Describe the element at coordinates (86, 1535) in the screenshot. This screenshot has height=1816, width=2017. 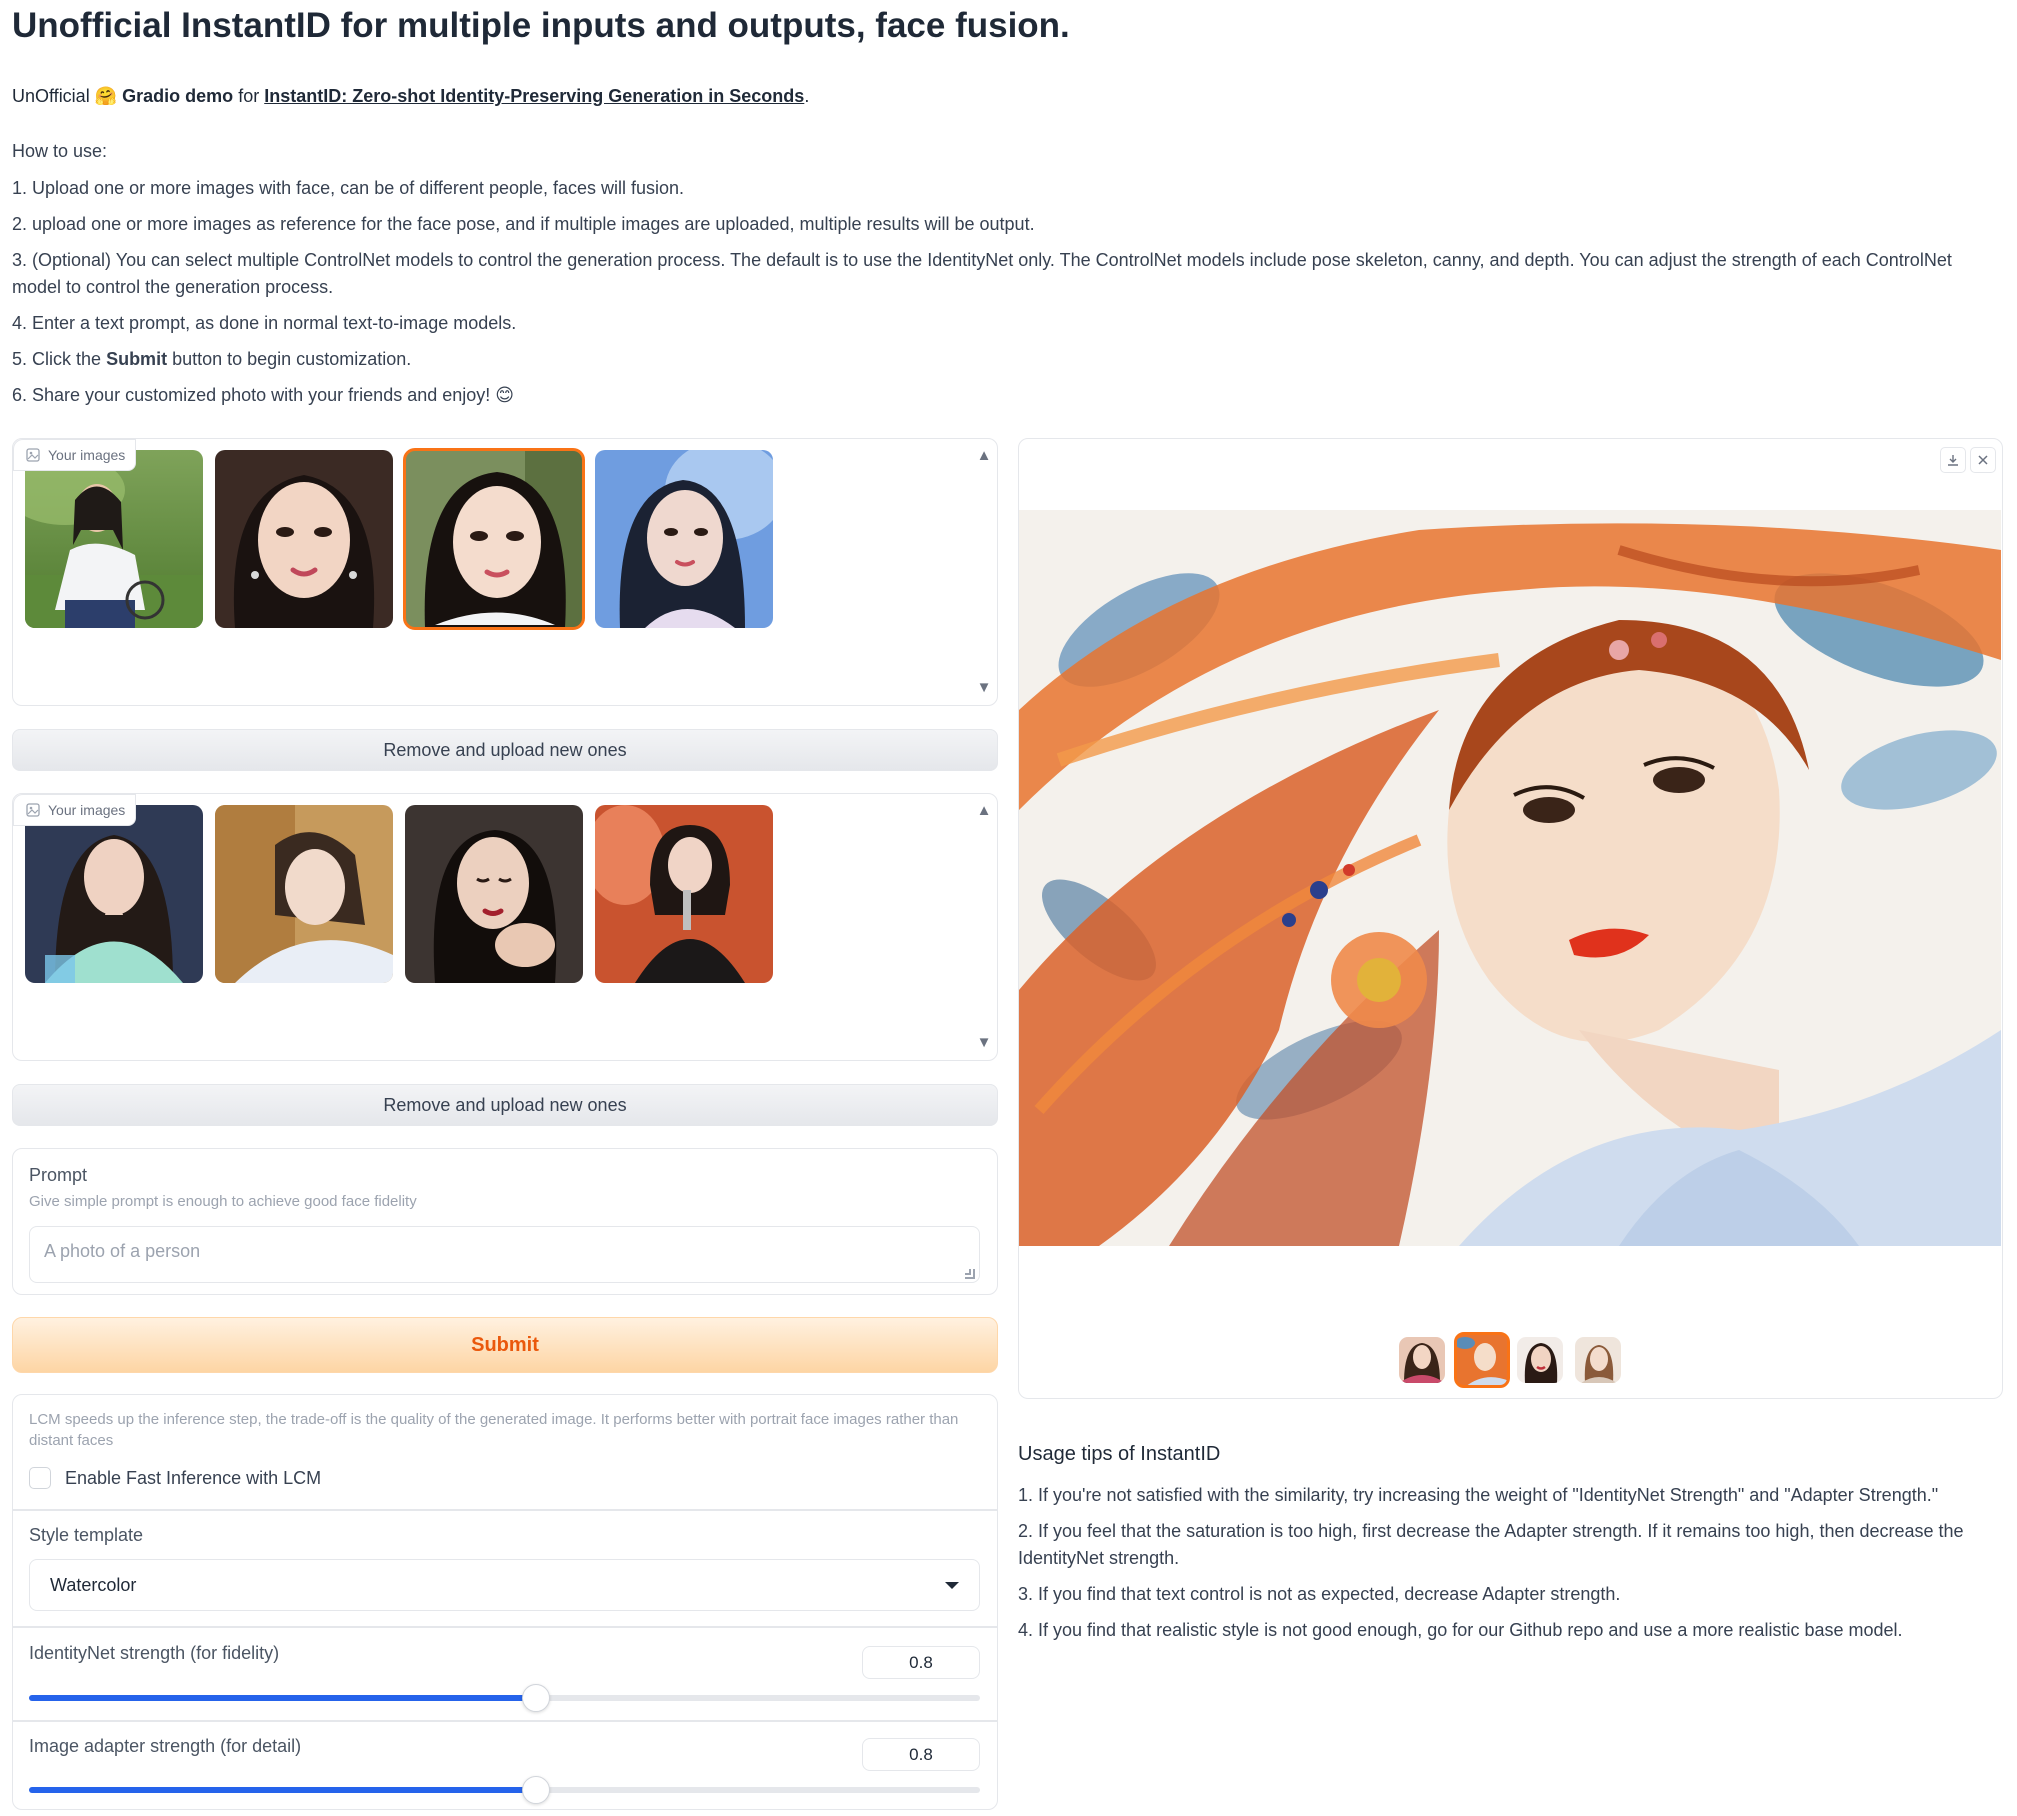
I see `style-template-label: Style template` at that location.